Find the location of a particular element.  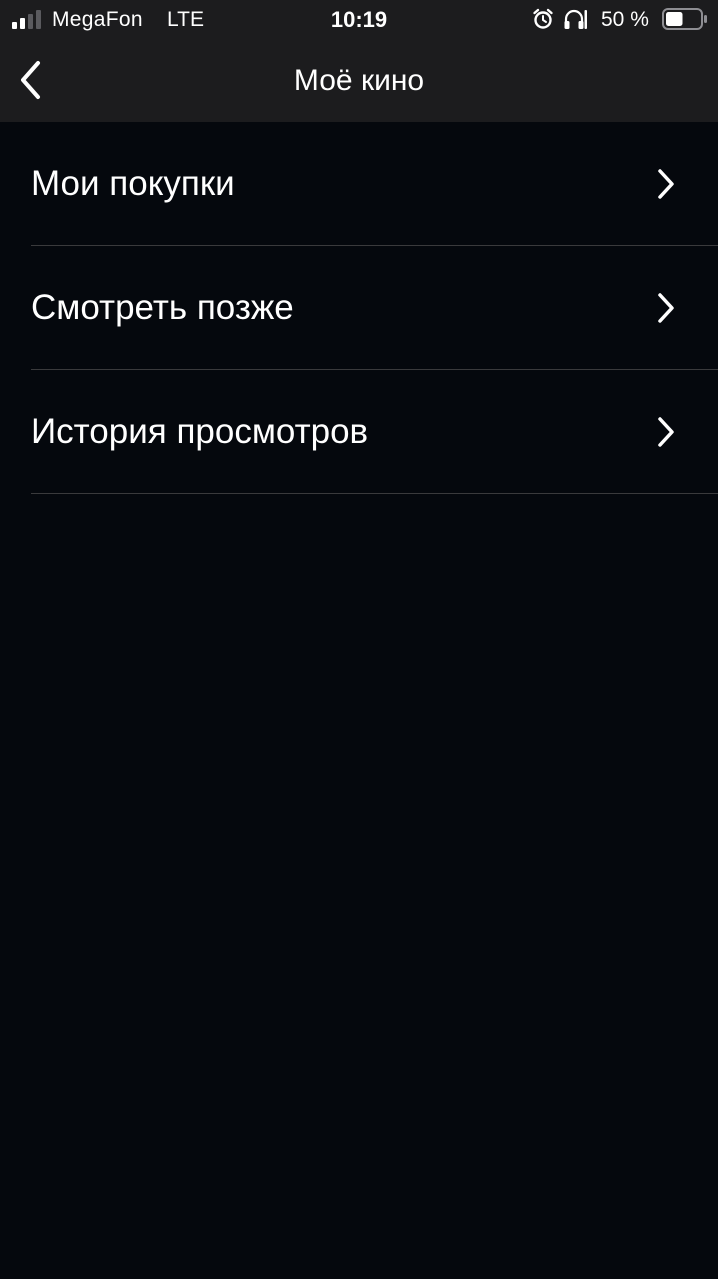

menu-item-purchases: Мои покупки is located at coordinates (374, 184).